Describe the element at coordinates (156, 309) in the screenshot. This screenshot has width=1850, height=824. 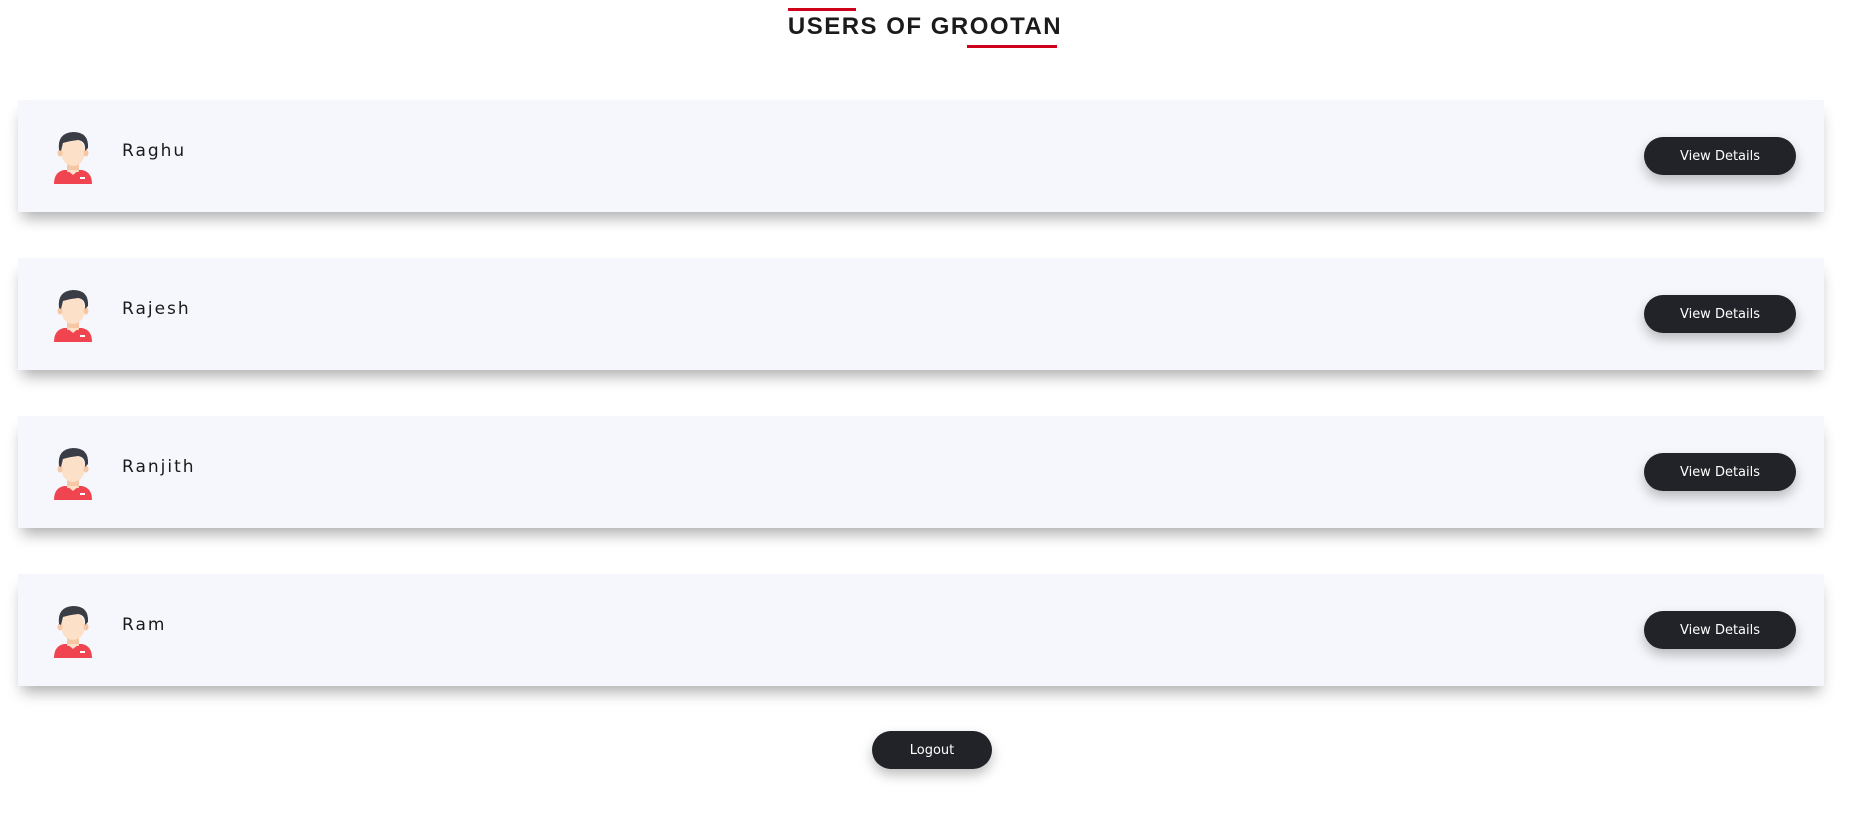
I see `user-name: Rajesh` at that location.